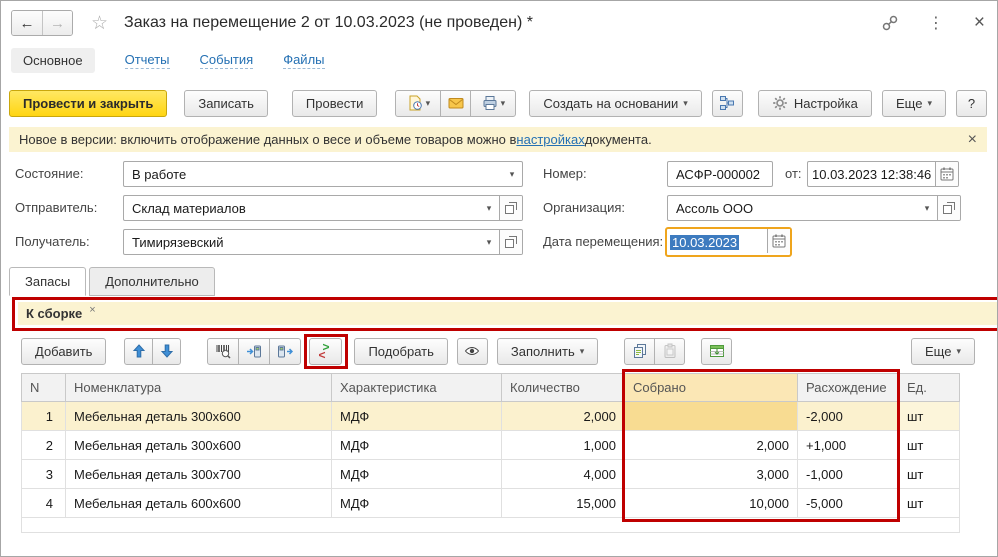  What do you see at coordinates (92, 310) in the screenshot?
I see `chip-close-icon: ×` at bounding box center [92, 310].